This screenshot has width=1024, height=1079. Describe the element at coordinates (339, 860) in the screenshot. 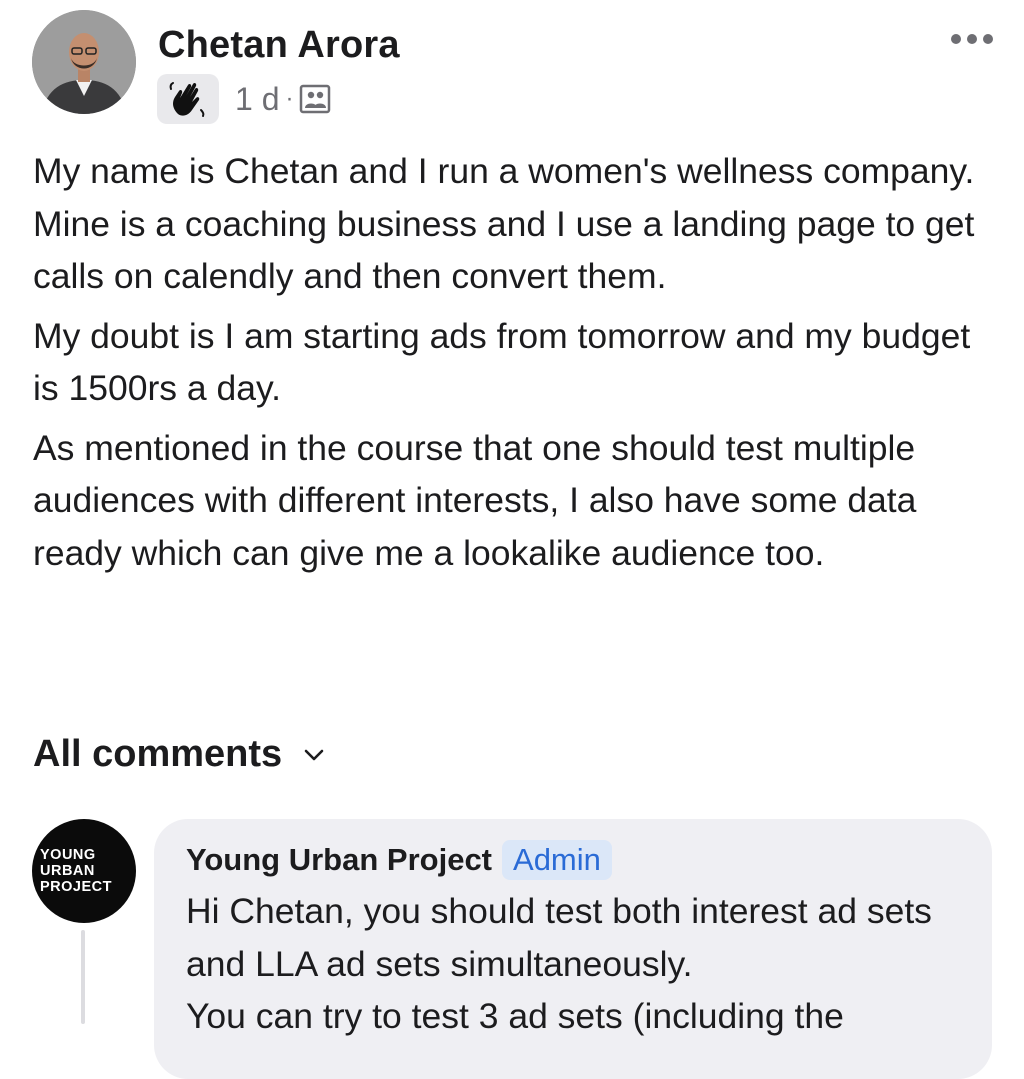

I see `commenter-name: Young Urban Project` at that location.